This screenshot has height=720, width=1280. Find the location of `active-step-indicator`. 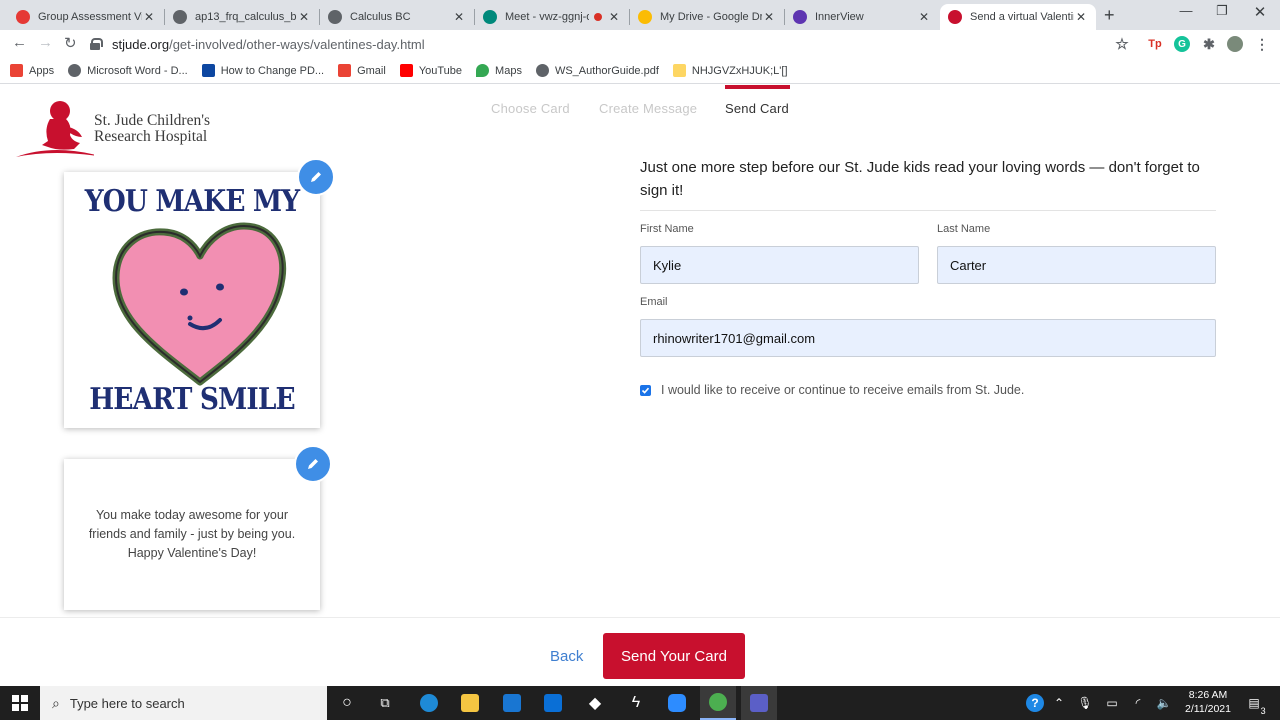

active-step-indicator is located at coordinates (757, 87).